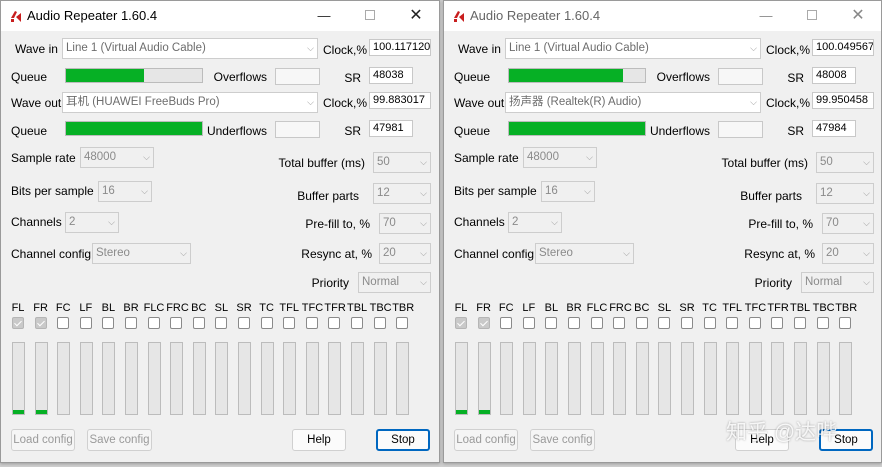 The width and height of the screenshot is (882, 467). What do you see at coordinates (740, 129) in the screenshot?
I see `underflows-value` at bounding box center [740, 129].